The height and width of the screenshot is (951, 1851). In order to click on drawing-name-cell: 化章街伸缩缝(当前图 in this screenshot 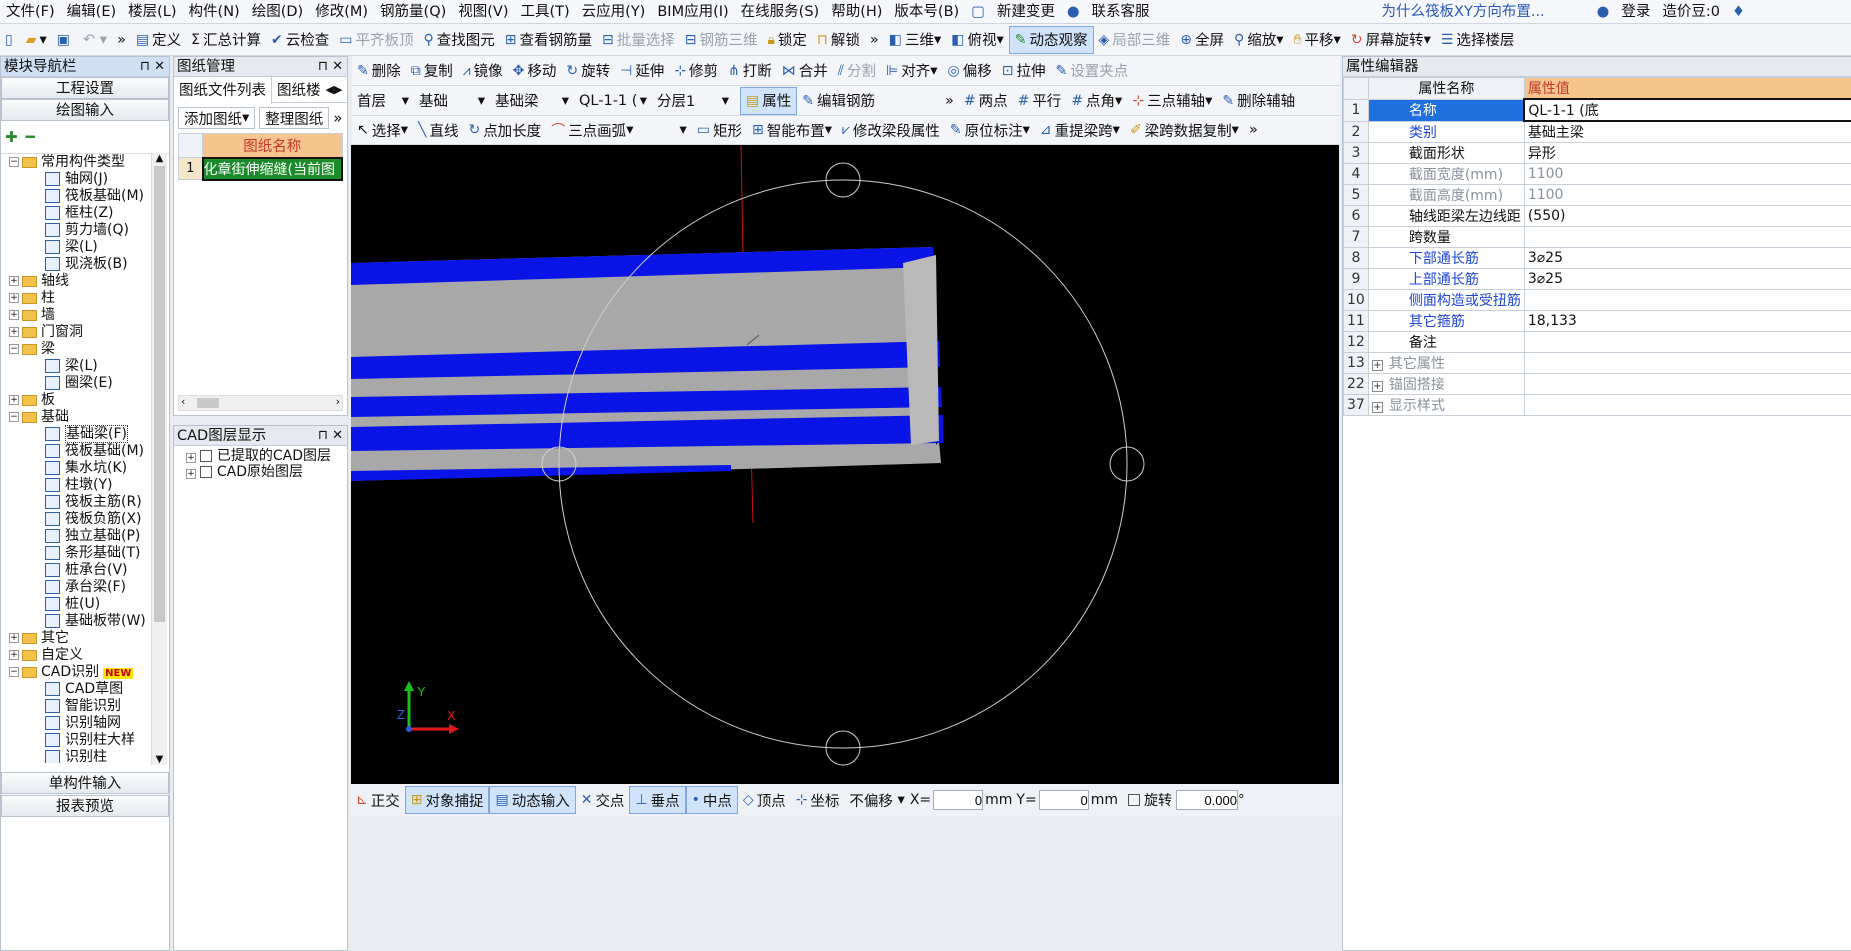, I will do `click(272, 168)`.